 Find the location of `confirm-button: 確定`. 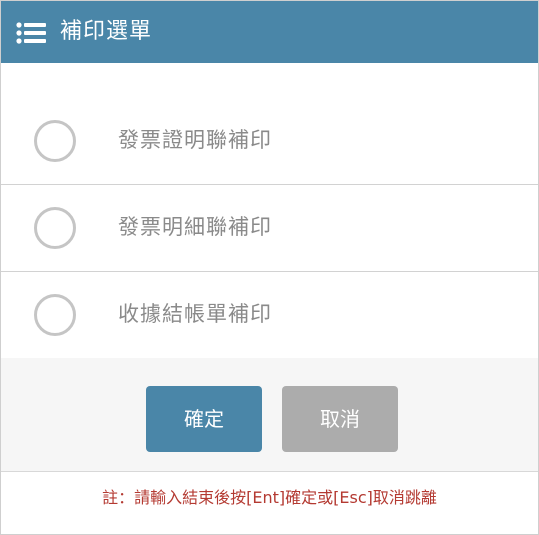

confirm-button: 確定 is located at coordinates (204, 419).